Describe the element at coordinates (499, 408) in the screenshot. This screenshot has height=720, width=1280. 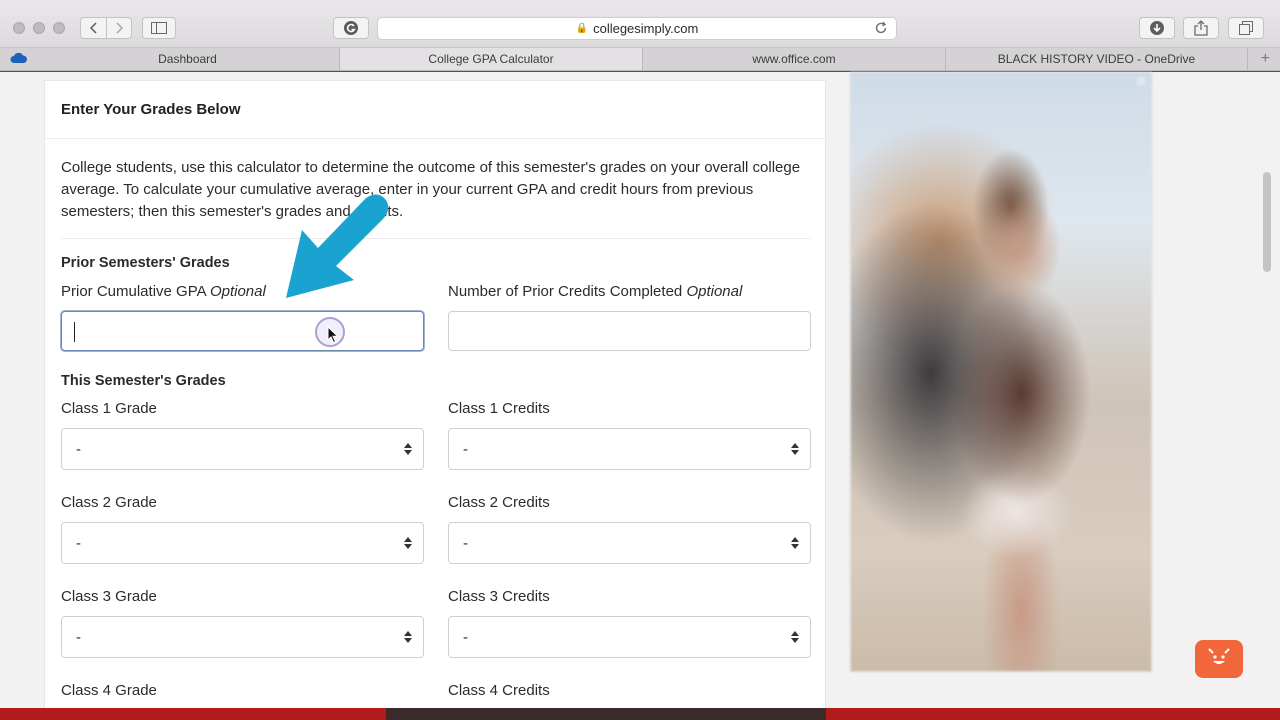
I see `class-1-credits-label: Class 1 Credits` at that location.